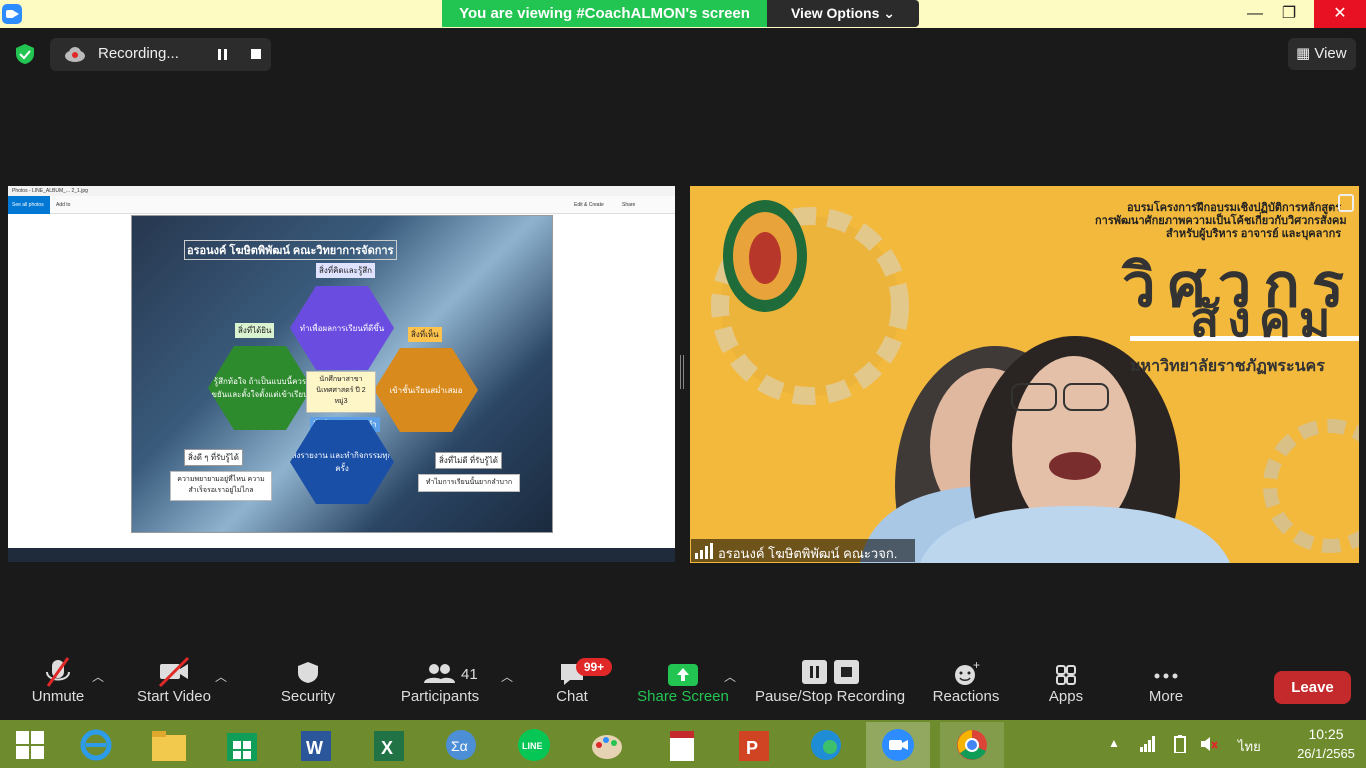 This screenshot has height=768, width=1366. I want to click on view-options-button: View Options ⌄, so click(843, 13).